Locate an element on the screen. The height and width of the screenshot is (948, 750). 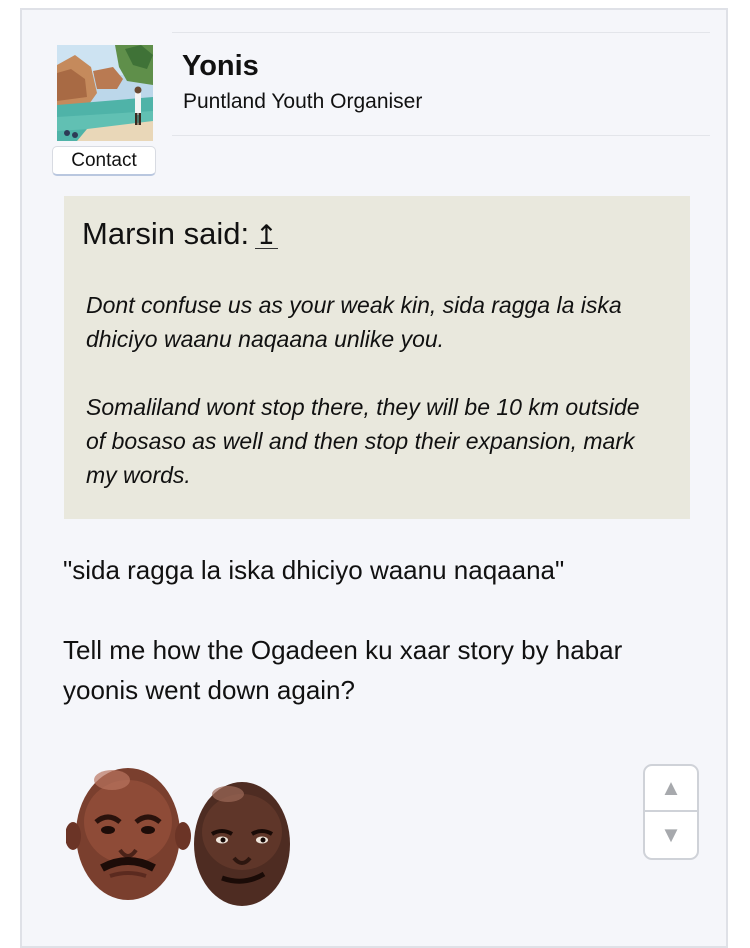
landscape-avatar-icon is located at coordinates (105, 93).